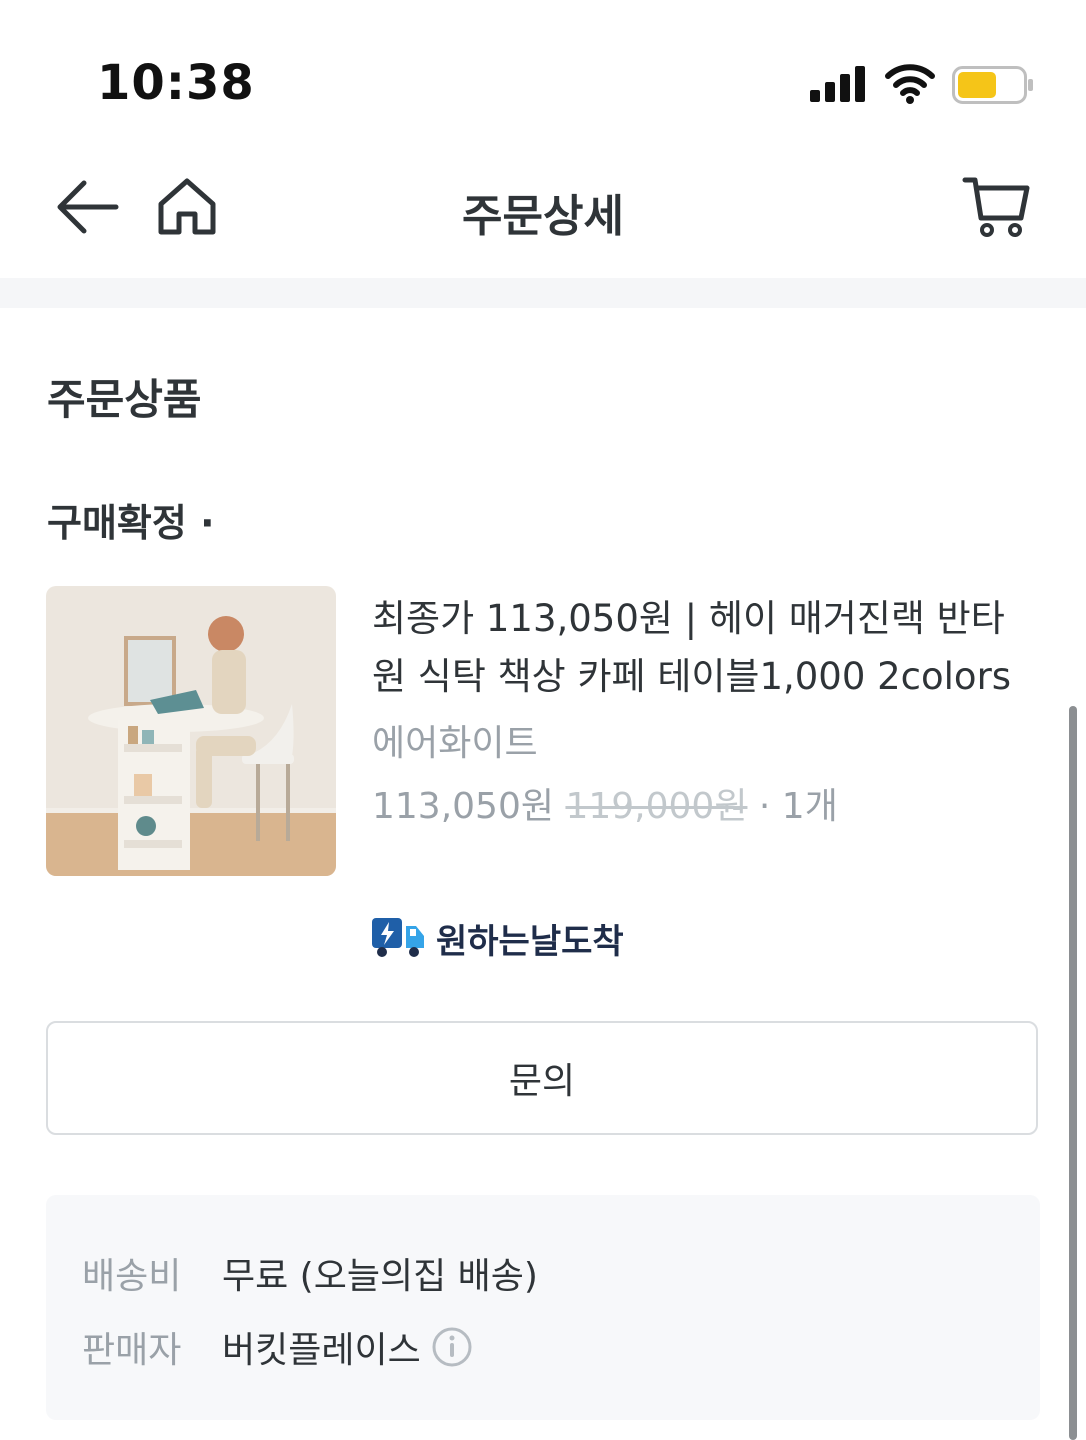 The width and height of the screenshot is (1086, 1440). Describe the element at coordinates (542, 1078) in the screenshot. I see `inquiry-button: 문의` at that location.